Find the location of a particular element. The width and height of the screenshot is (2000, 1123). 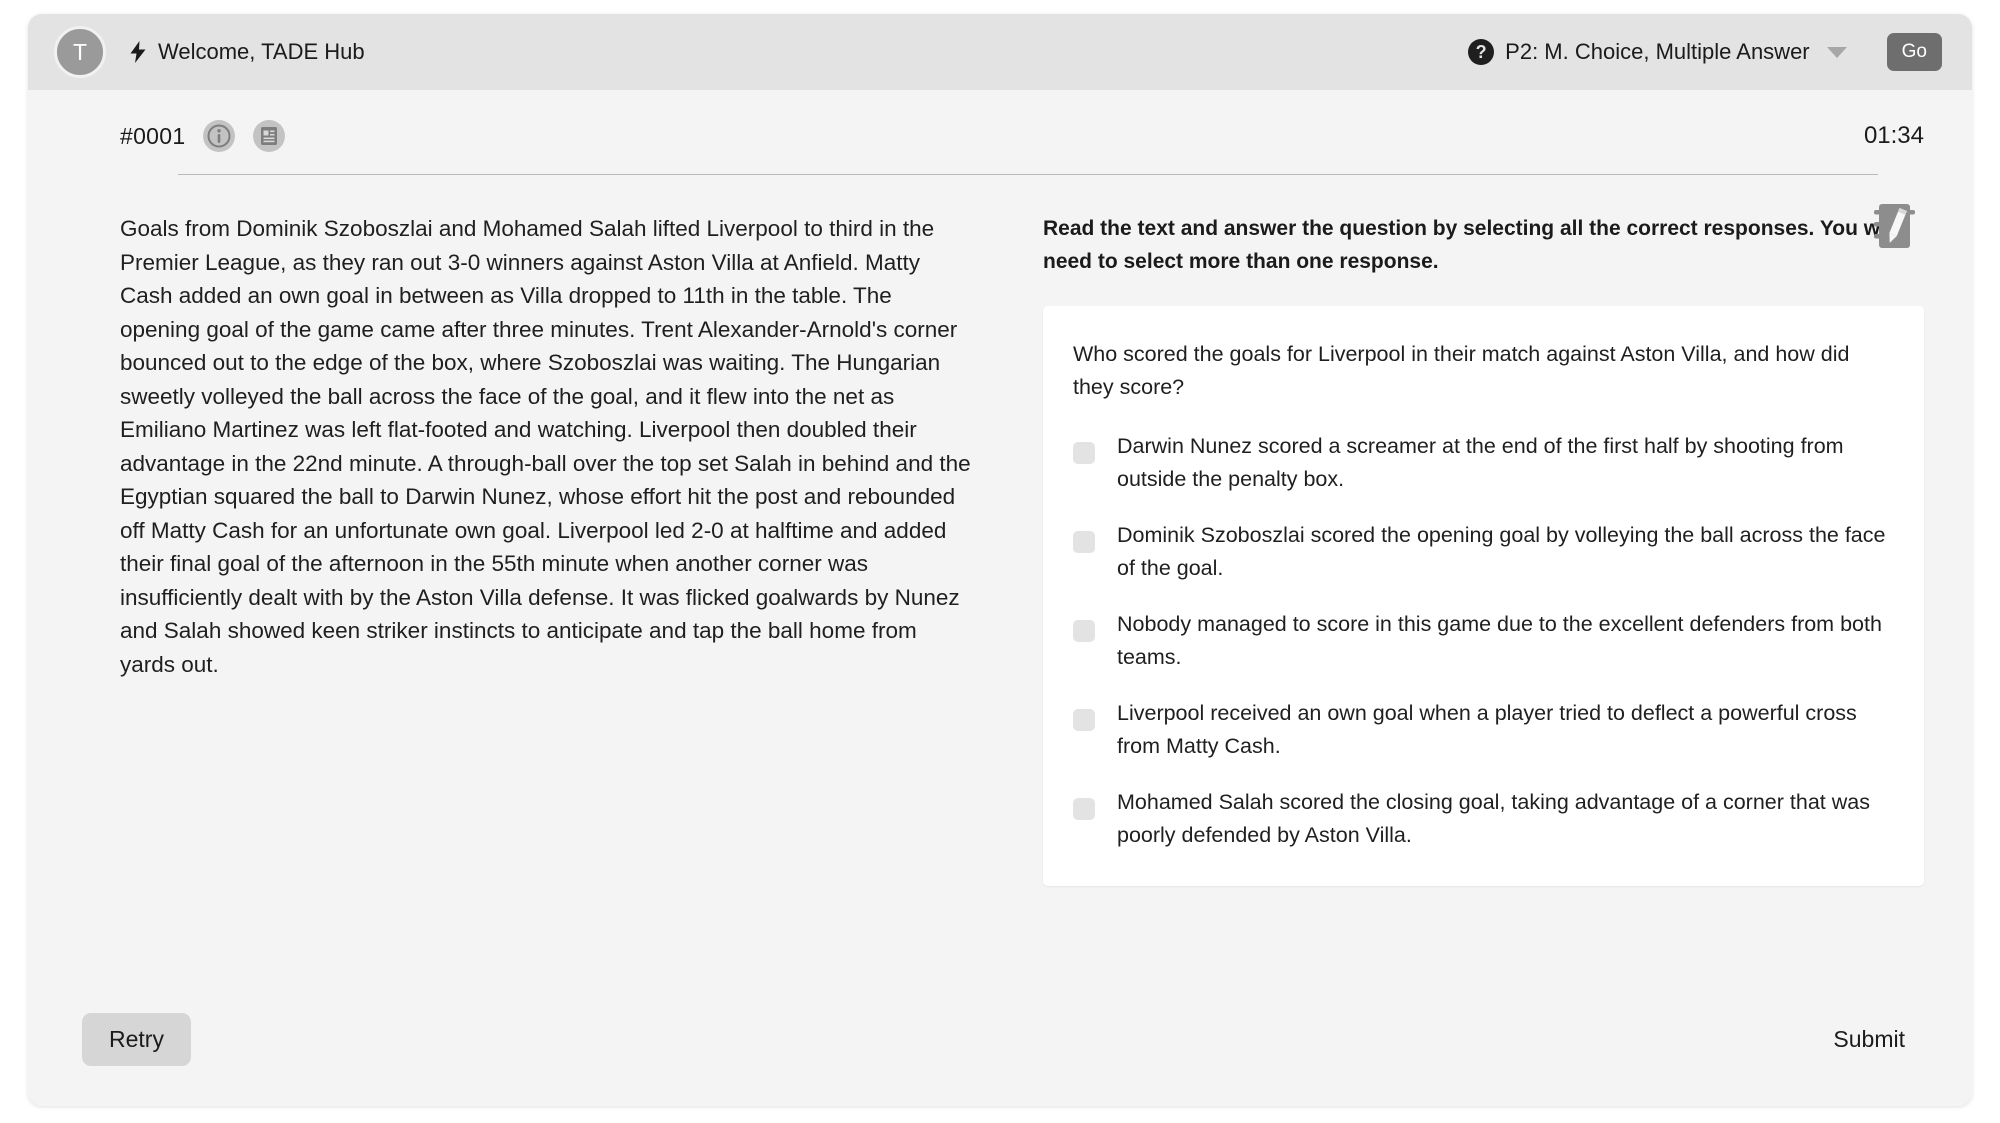

document-icon is located at coordinates (269, 136).